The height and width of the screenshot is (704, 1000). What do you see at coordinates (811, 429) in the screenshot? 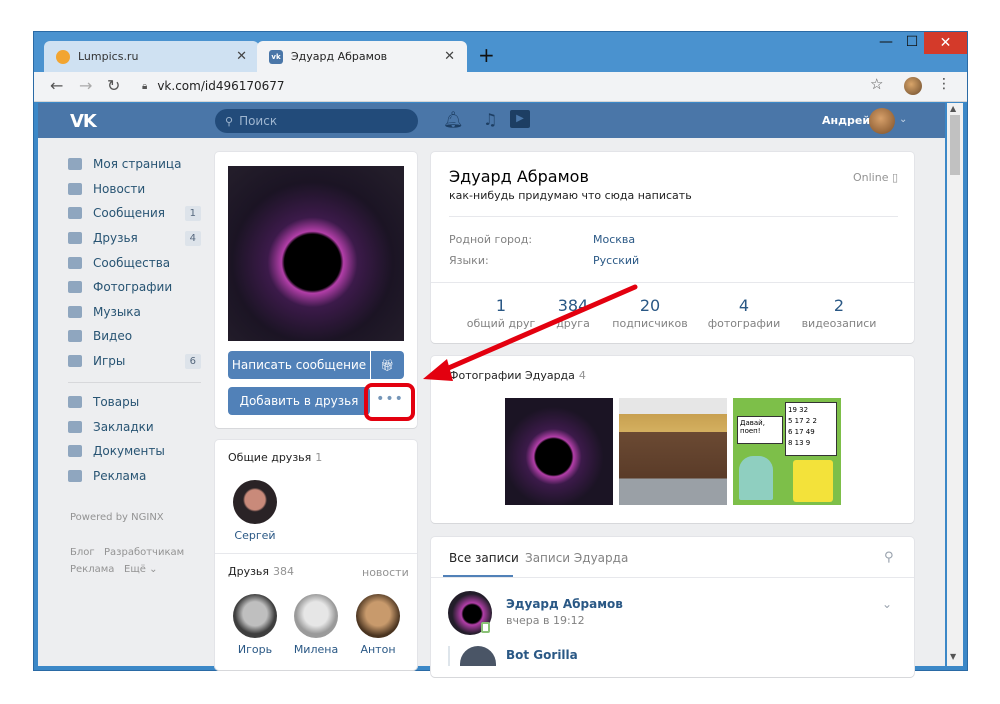
I see `meme-board: 19 32 5 17 2 2 6 17 49 8 13 9` at bounding box center [811, 429].